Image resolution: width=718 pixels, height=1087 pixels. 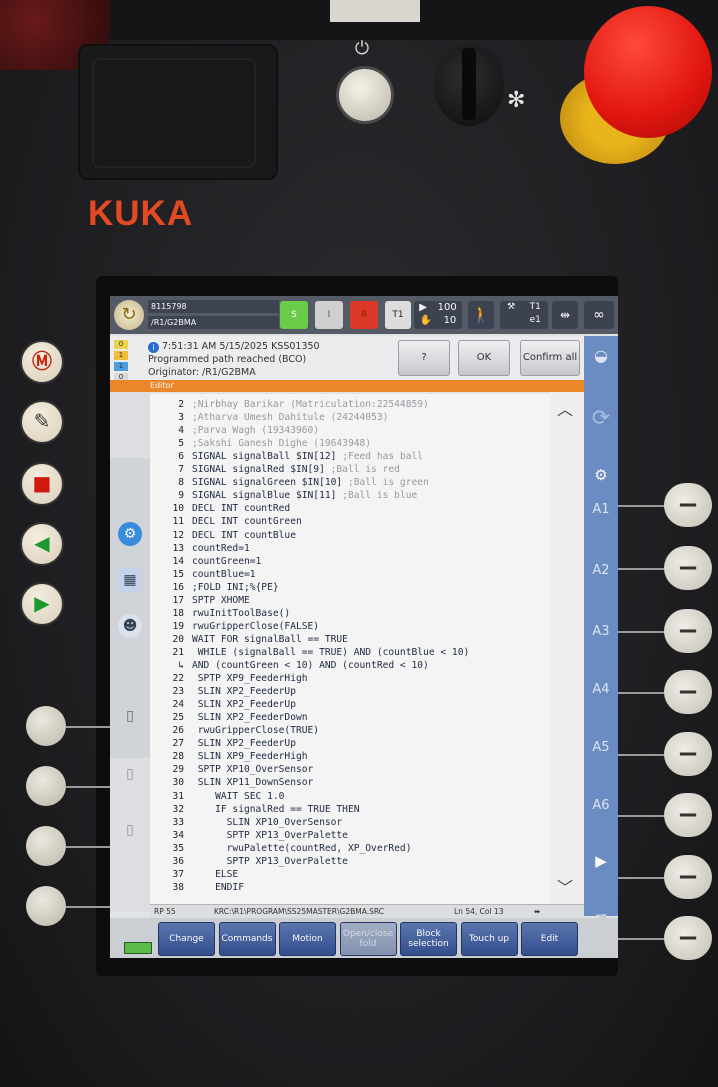 I want to click on line-code: SLIN XP9_FeederHigh, so click(x=250, y=757).